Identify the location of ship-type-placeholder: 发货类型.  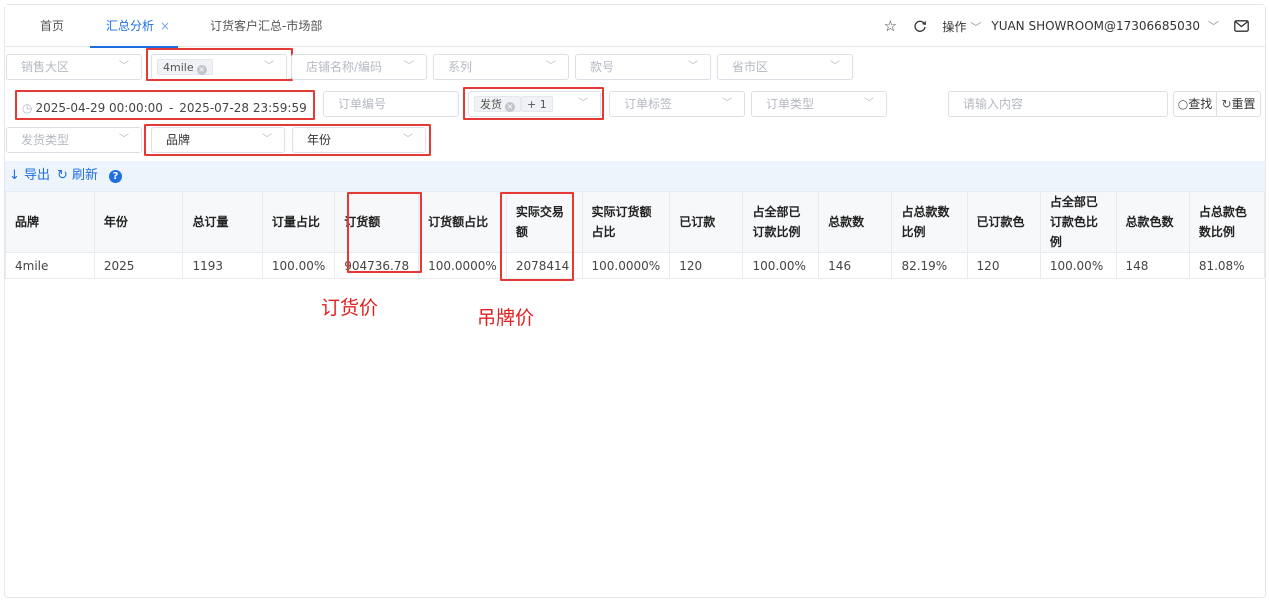
(45, 140).